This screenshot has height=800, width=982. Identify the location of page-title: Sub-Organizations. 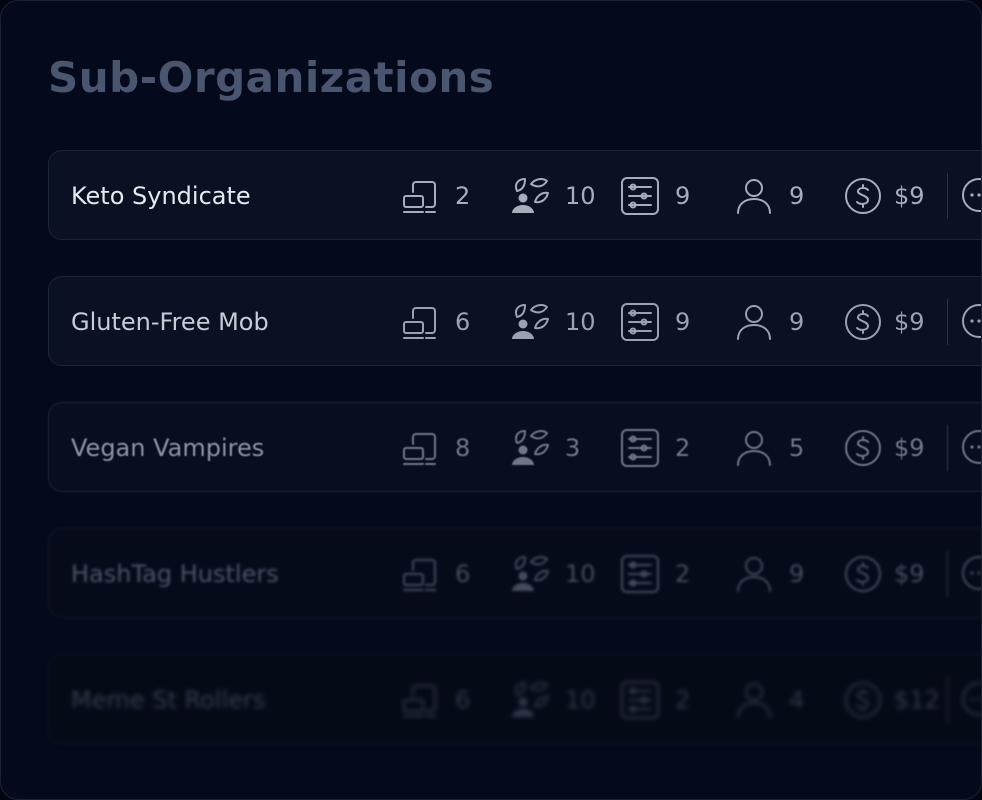
(271, 77).